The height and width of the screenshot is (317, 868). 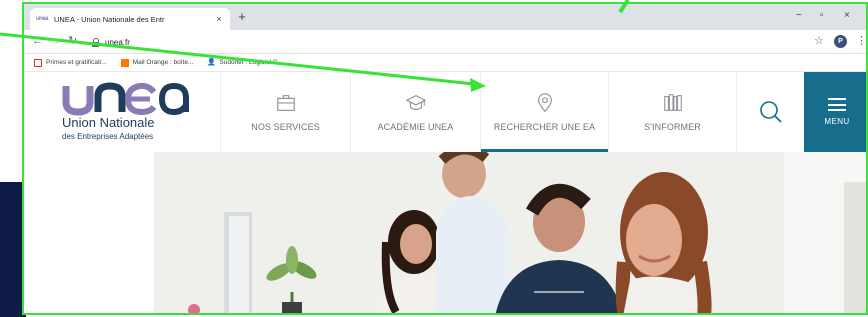 What do you see at coordinates (109, 19) in the screenshot?
I see `tab-title: UNEA - Union Nationale des Entr` at bounding box center [109, 19].